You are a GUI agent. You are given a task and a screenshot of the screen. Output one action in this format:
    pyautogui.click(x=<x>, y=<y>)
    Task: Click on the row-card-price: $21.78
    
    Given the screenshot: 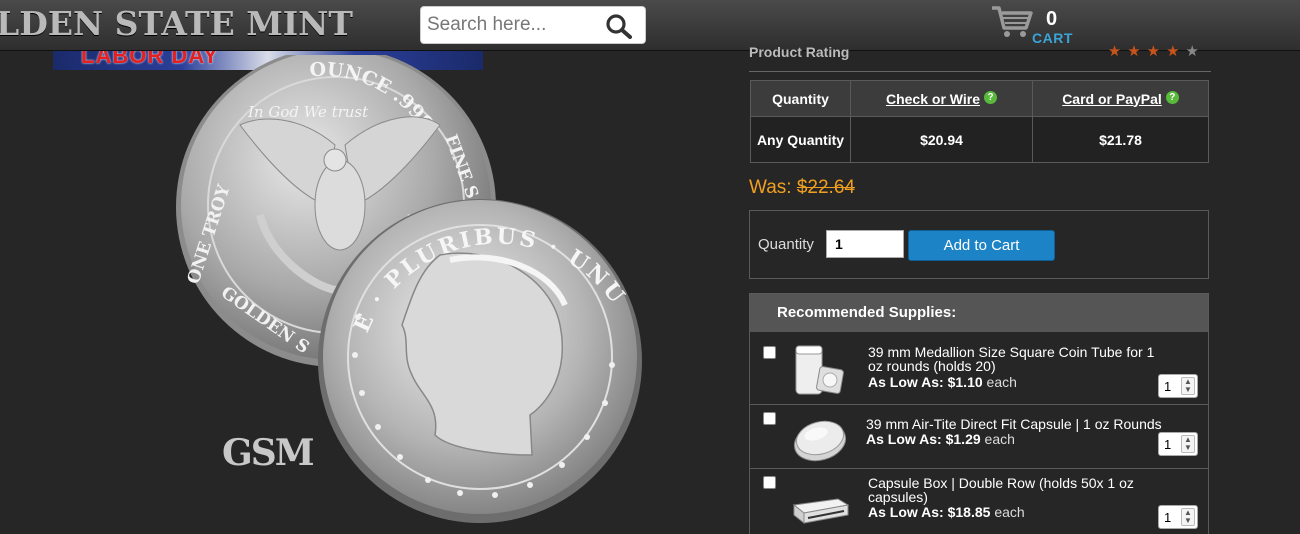 What is the action you would take?
    pyautogui.click(x=1120, y=139)
    